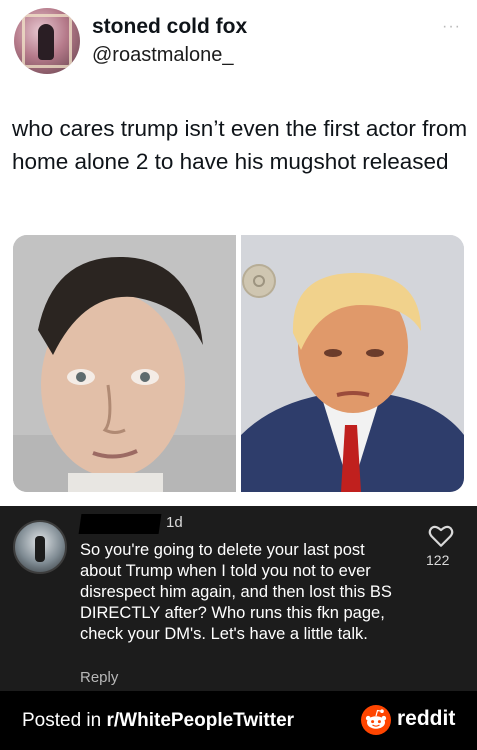  What do you see at coordinates (174, 522) in the screenshot?
I see `comment-timestamp: 1d` at bounding box center [174, 522].